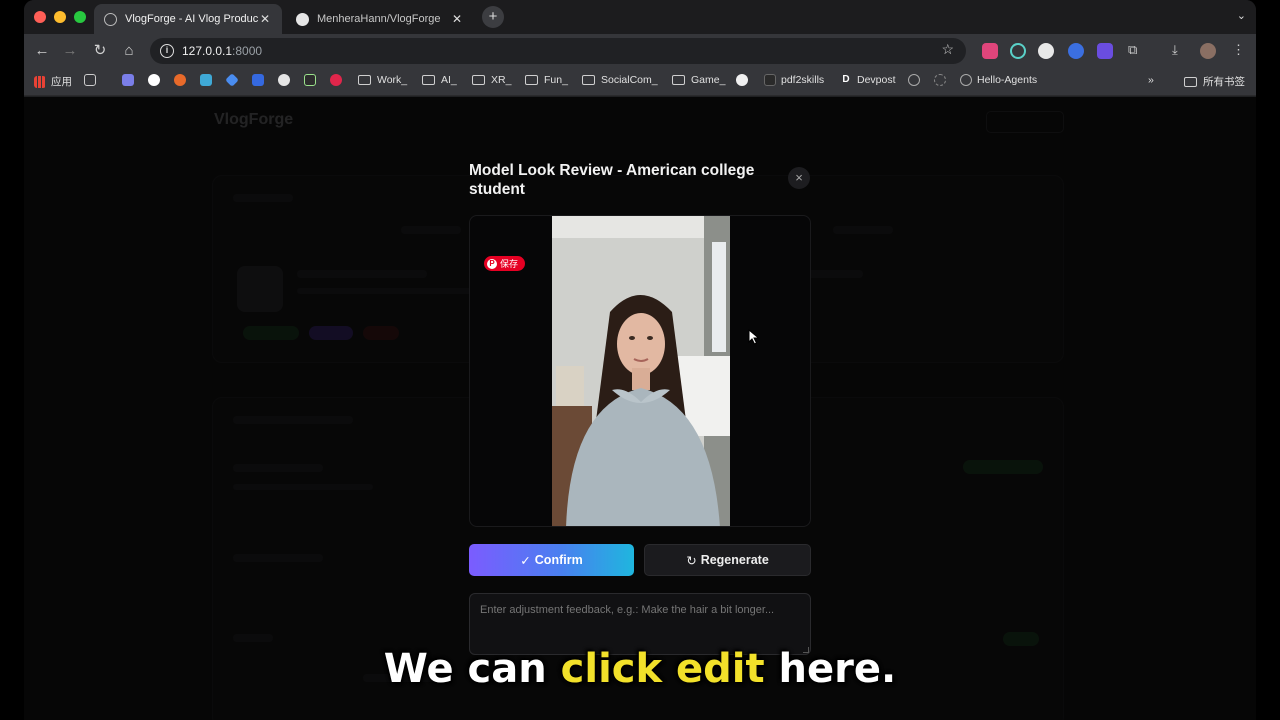  I want to click on devpost-icon: D, so click(846, 79).